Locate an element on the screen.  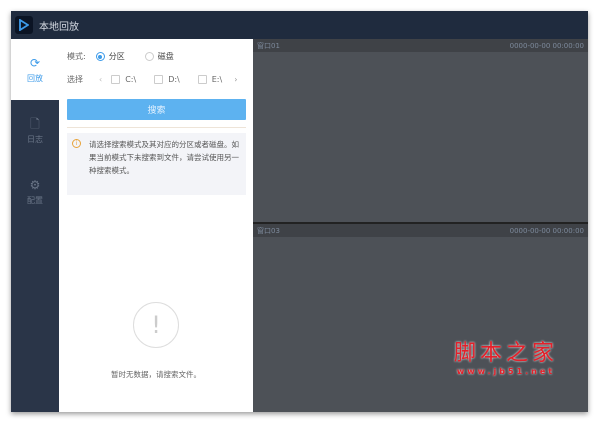
pane-name: 窗口01 is located at coordinates (268, 45).